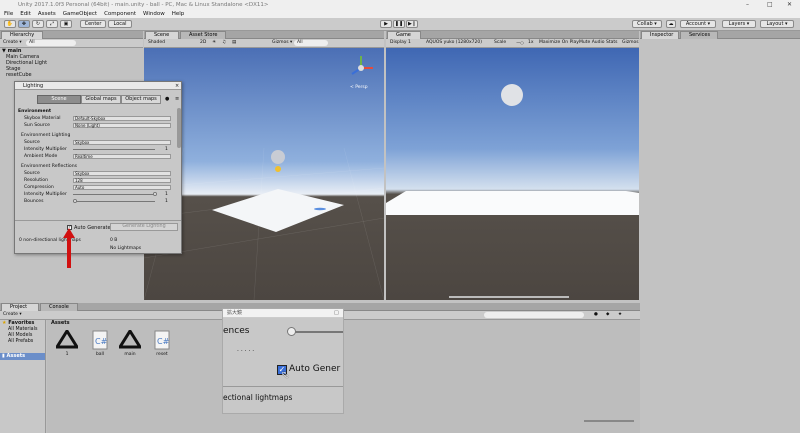 This screenshot has width=800, height=433. What do you see at coordinates (122, 194) in the screenshot?
I see `reflection-intensity-slider` at bounding box center [122, 194].